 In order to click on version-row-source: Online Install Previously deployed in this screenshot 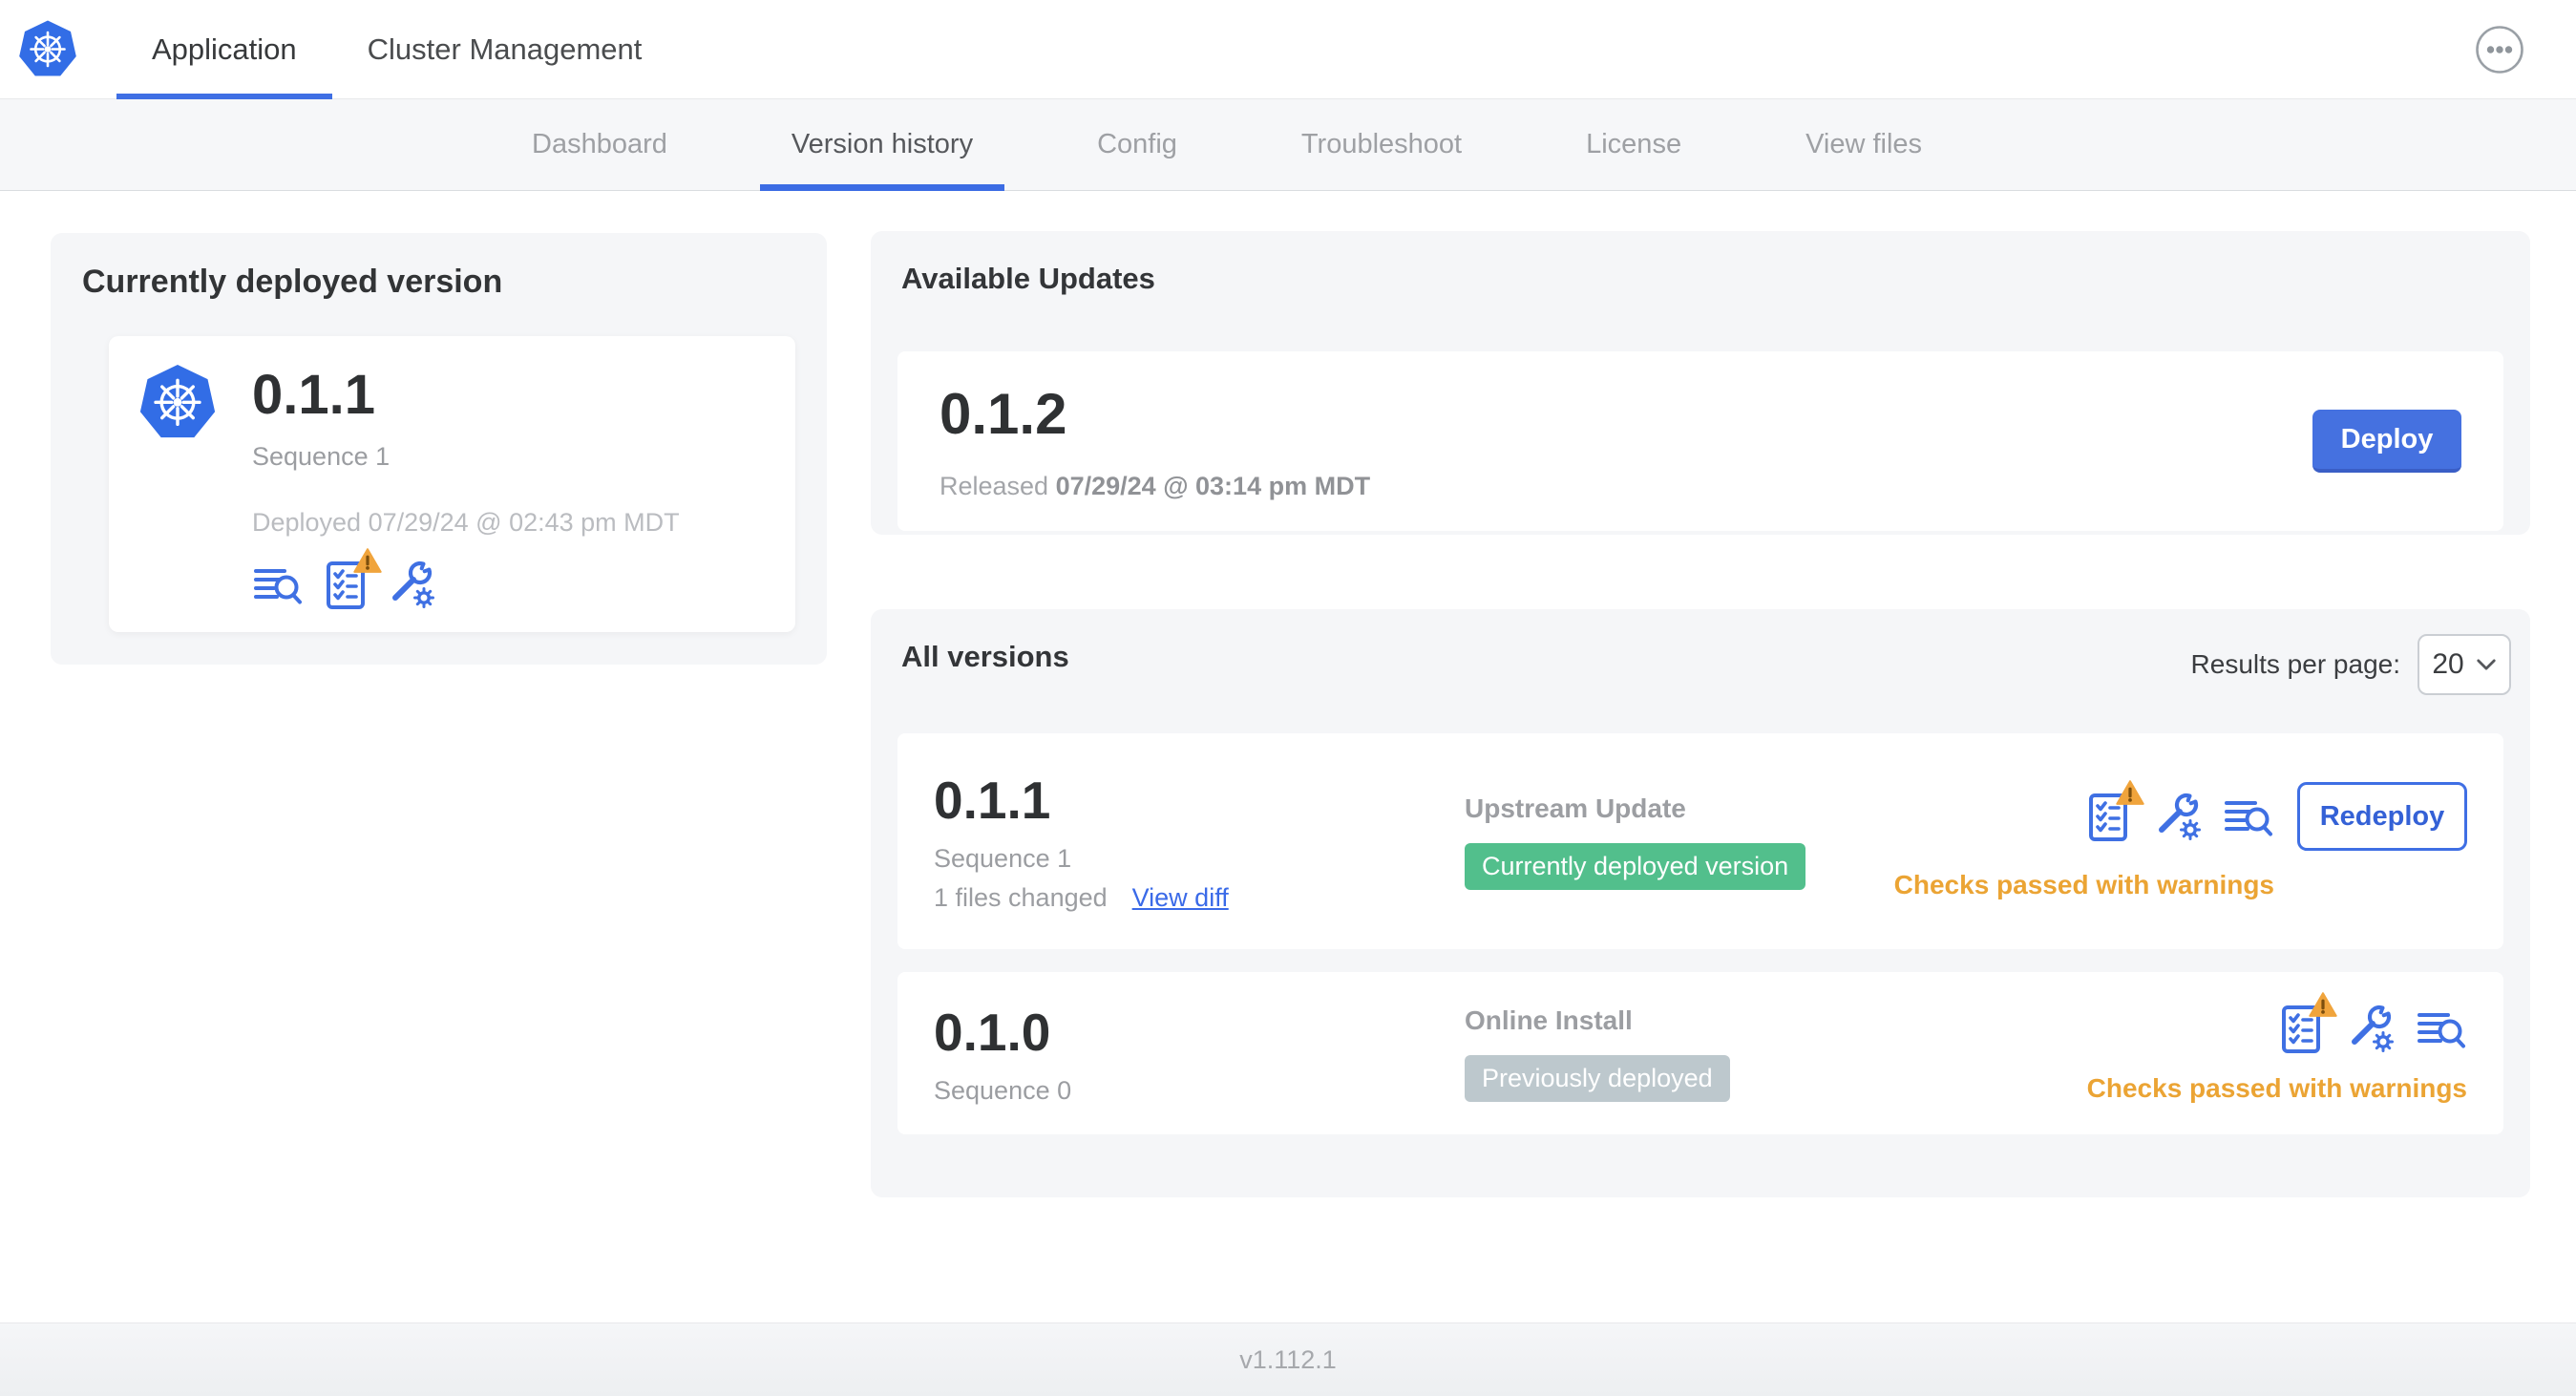, I will do `click(1776, 1053)`.